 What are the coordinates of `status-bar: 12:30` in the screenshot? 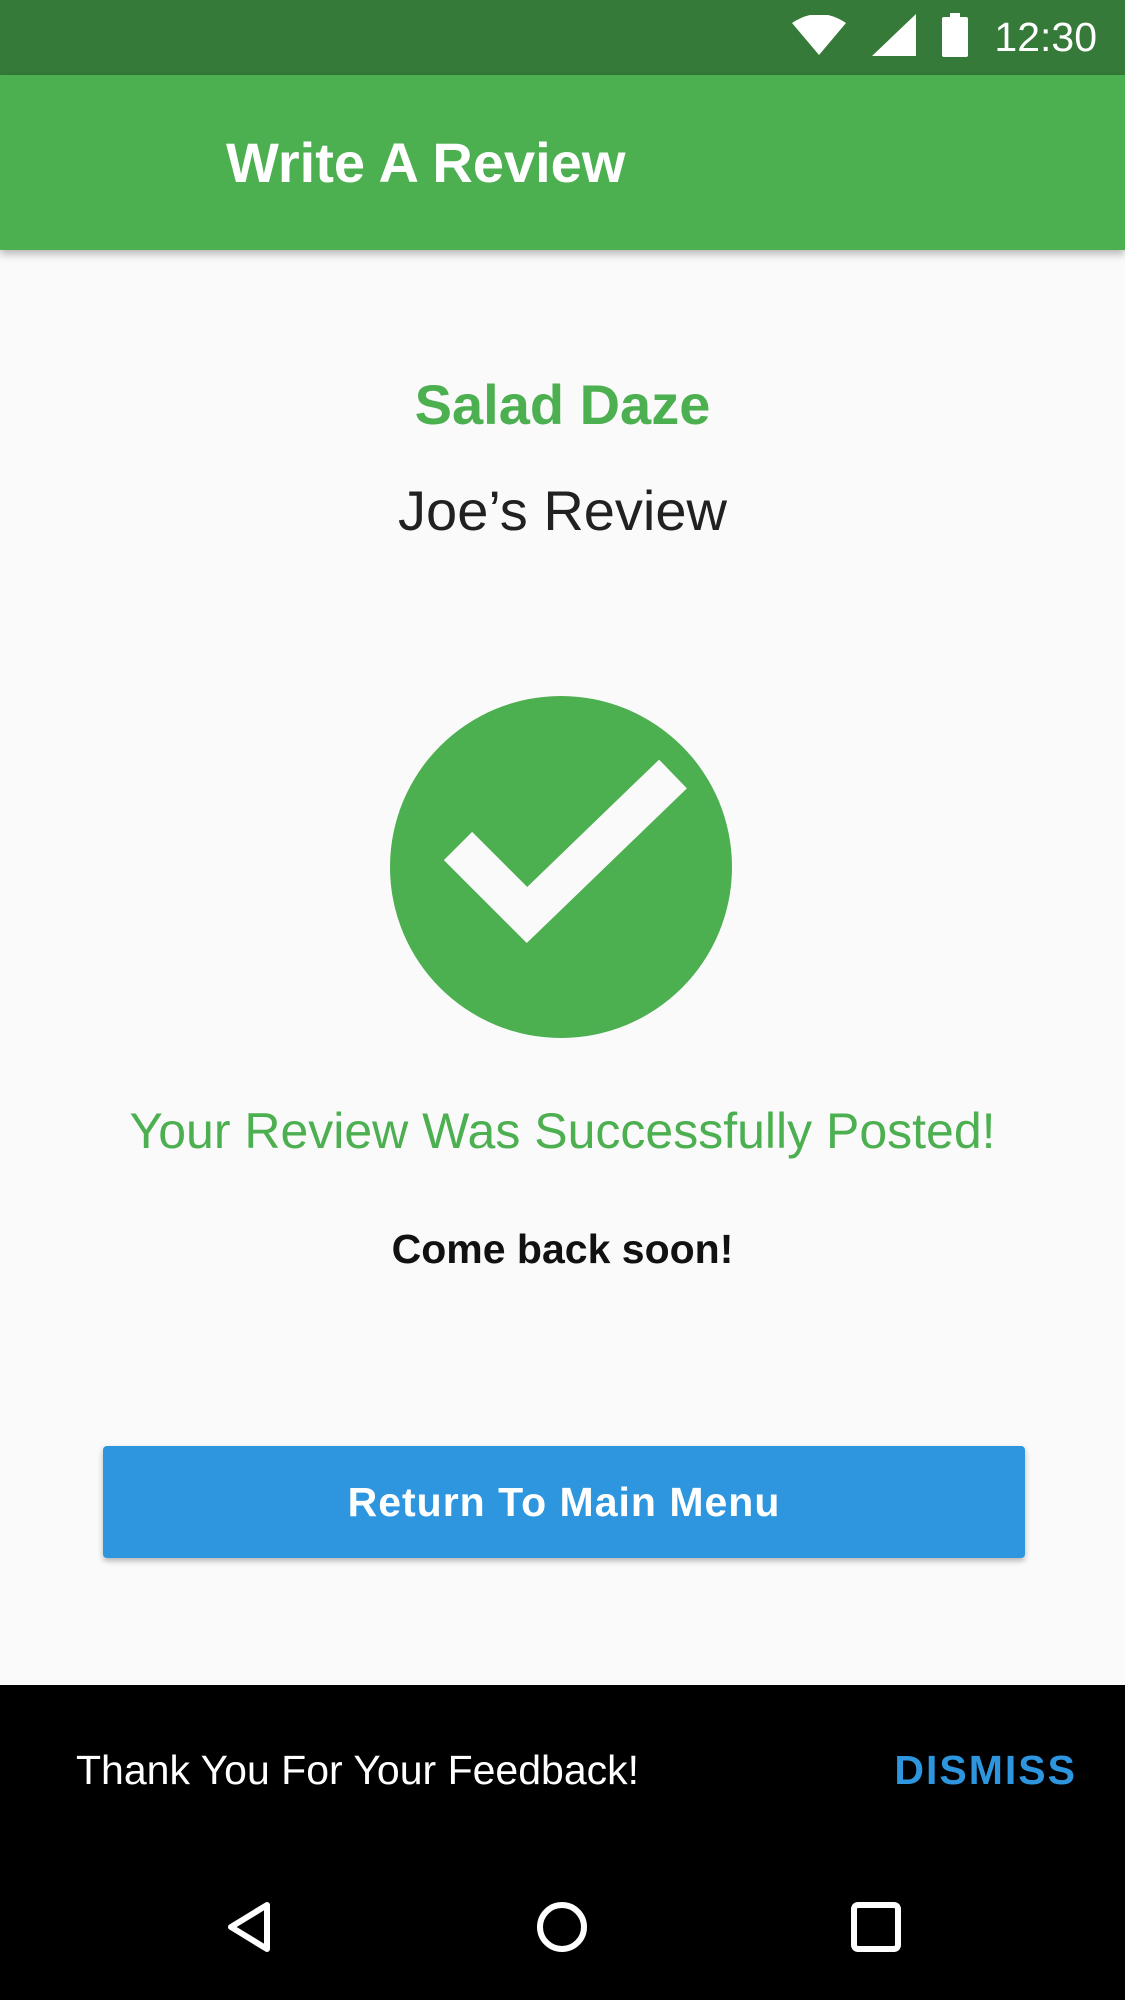 It's located at (562, 37).